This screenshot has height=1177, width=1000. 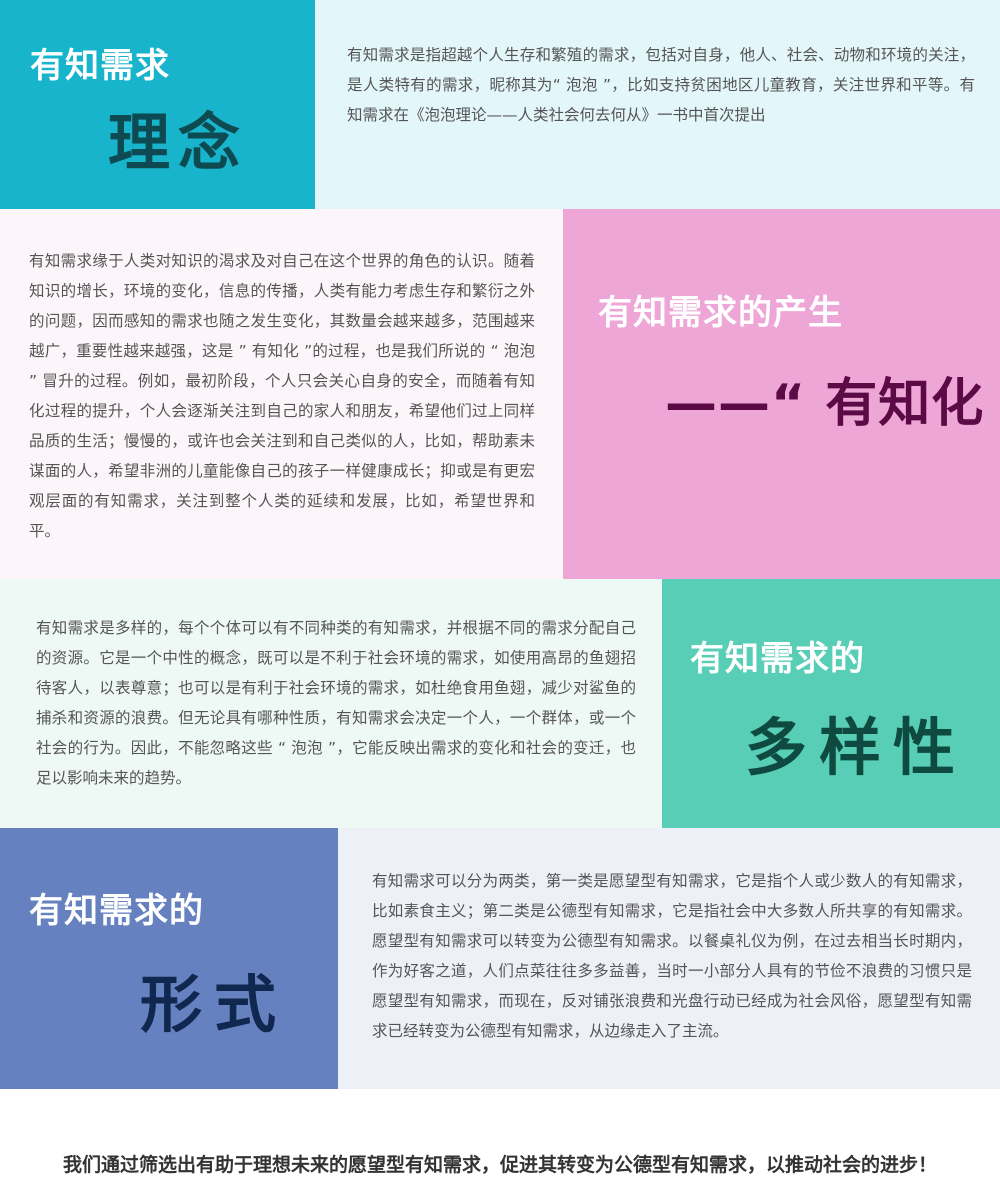 What do you see at coordinates (832, 404) in the screenshot?
I see `origin-heading-large: ——“ 有知化 ”` at bounding box center [832, 404].